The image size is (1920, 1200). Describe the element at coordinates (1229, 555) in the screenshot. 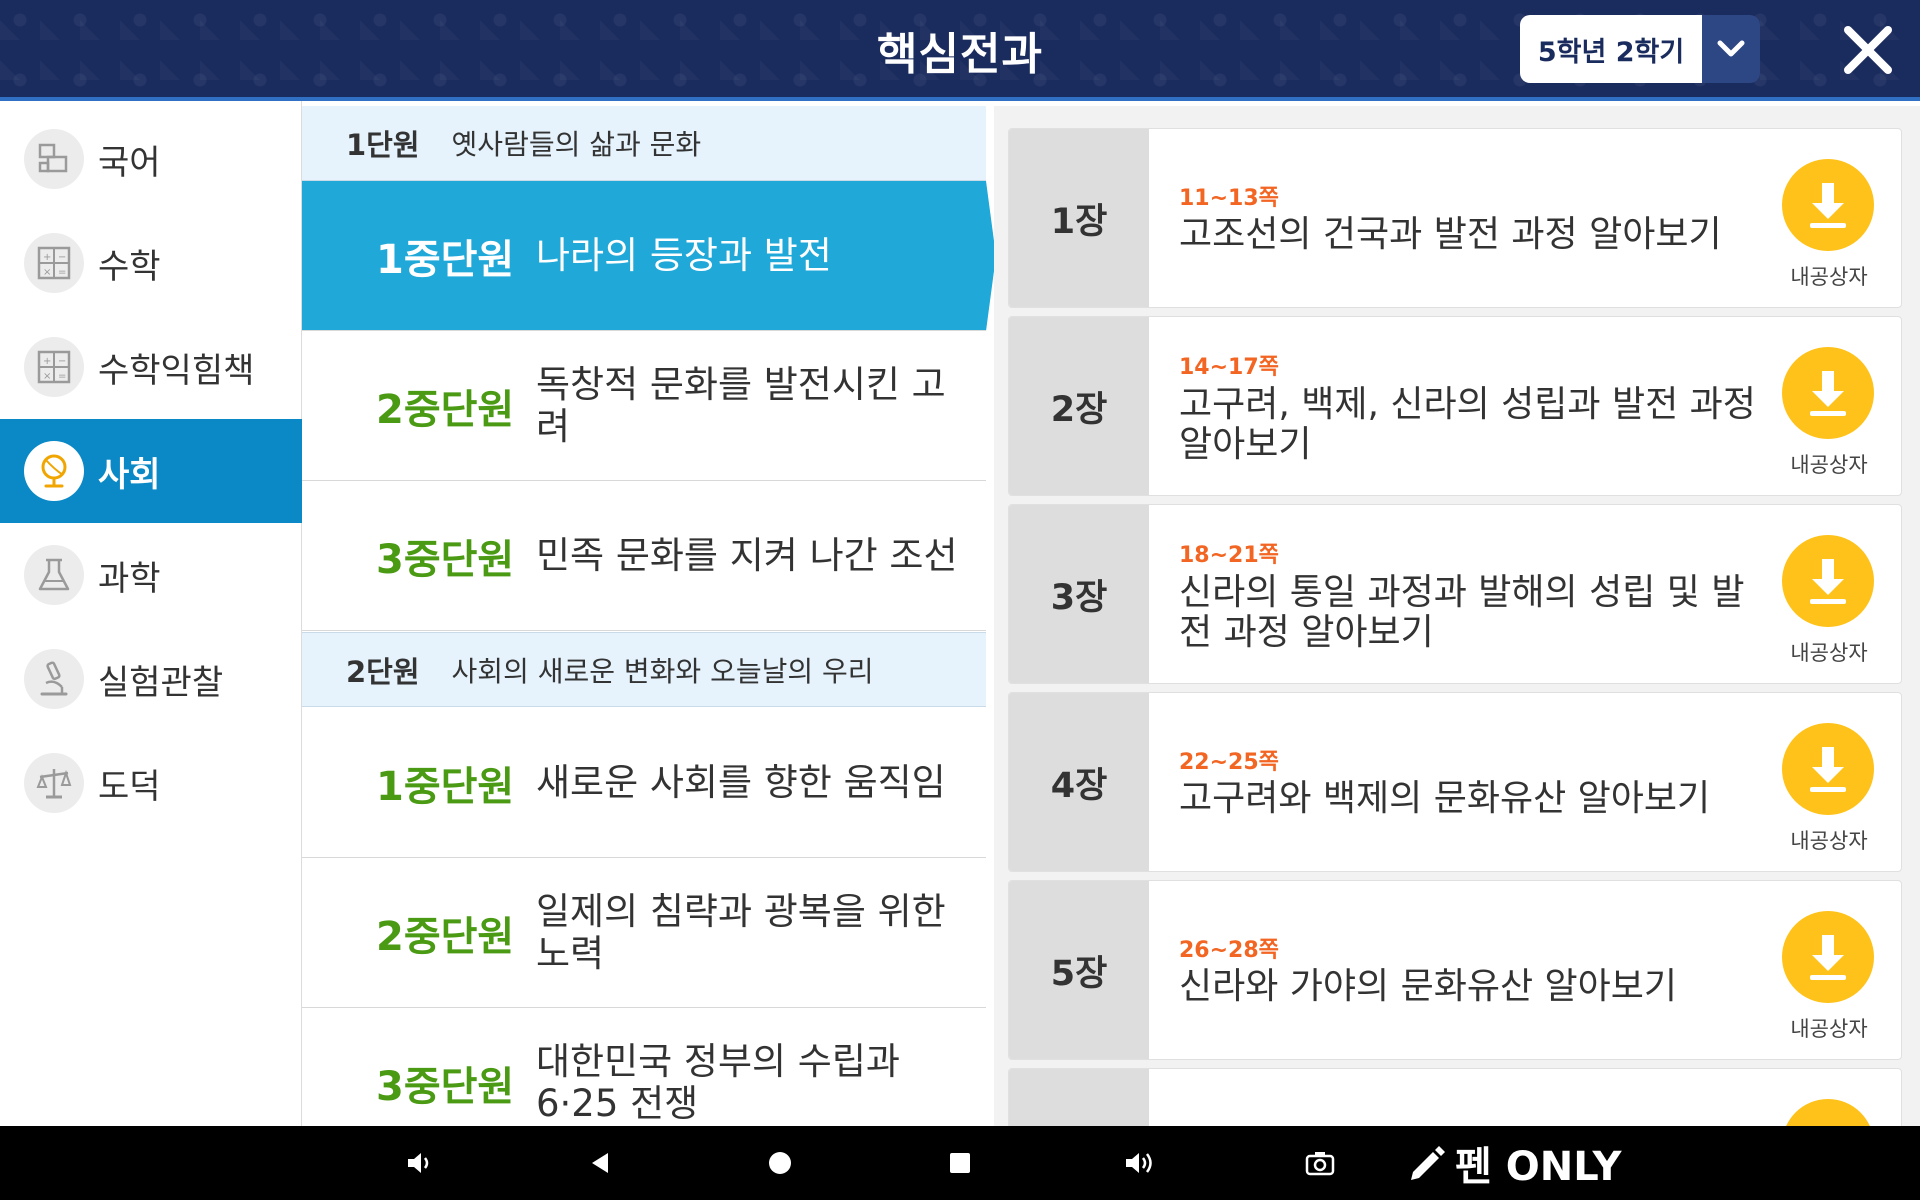

I see `chapter-pages: 18~21쪽` at that location.